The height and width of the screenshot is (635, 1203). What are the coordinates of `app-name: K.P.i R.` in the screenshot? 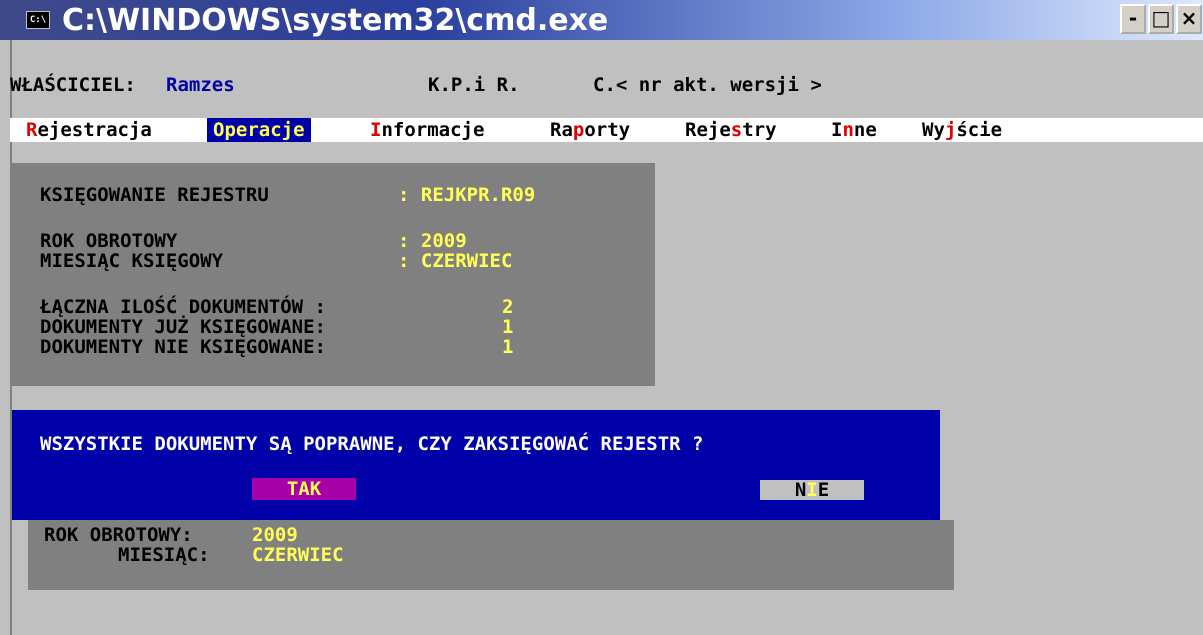 It's located at (474, 85).